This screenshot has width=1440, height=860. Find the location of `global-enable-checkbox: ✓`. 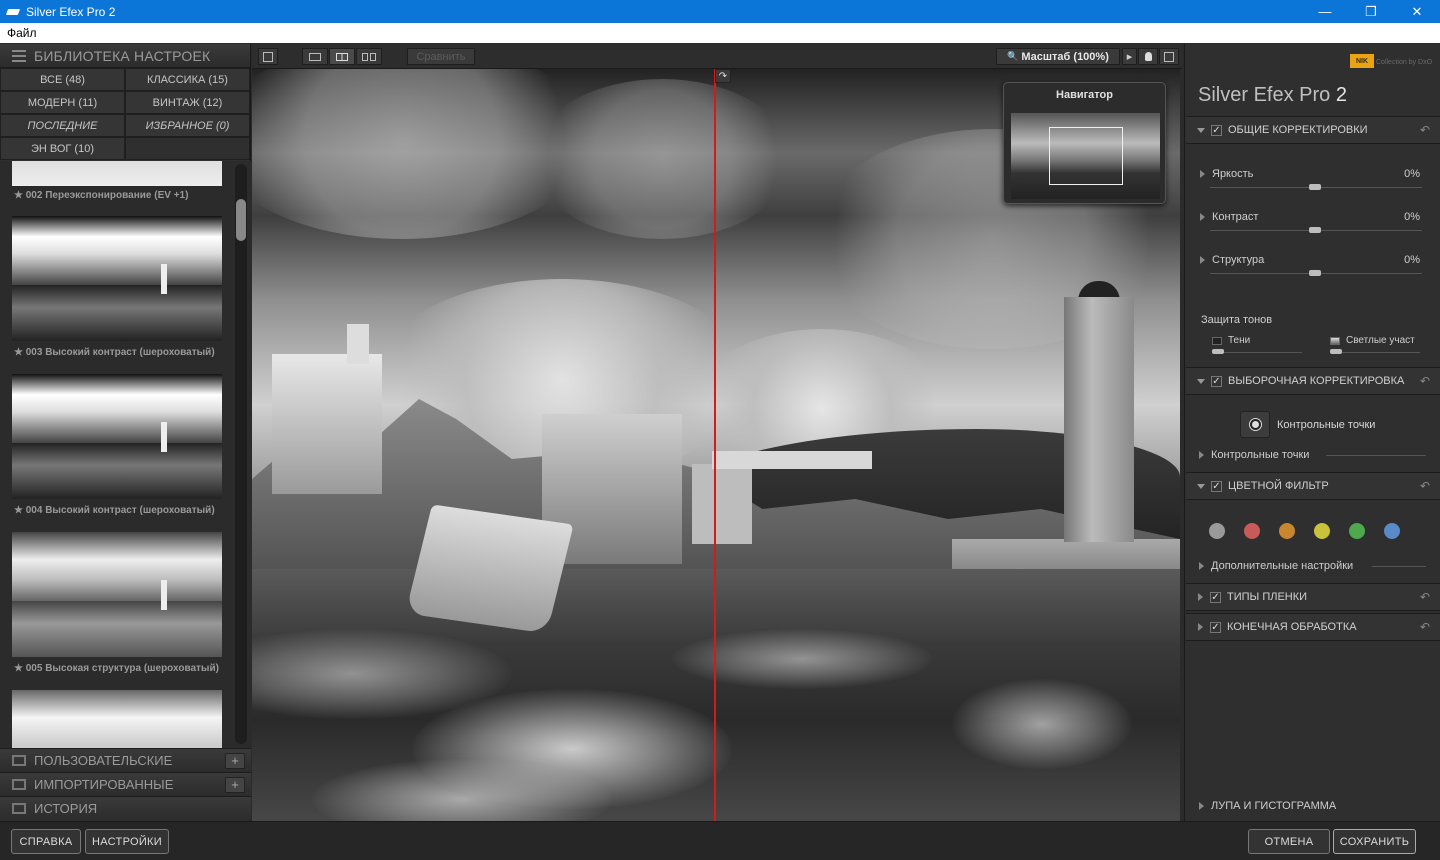

global-enable-checkbox: ✓ is located at coordinates (1216, 130).